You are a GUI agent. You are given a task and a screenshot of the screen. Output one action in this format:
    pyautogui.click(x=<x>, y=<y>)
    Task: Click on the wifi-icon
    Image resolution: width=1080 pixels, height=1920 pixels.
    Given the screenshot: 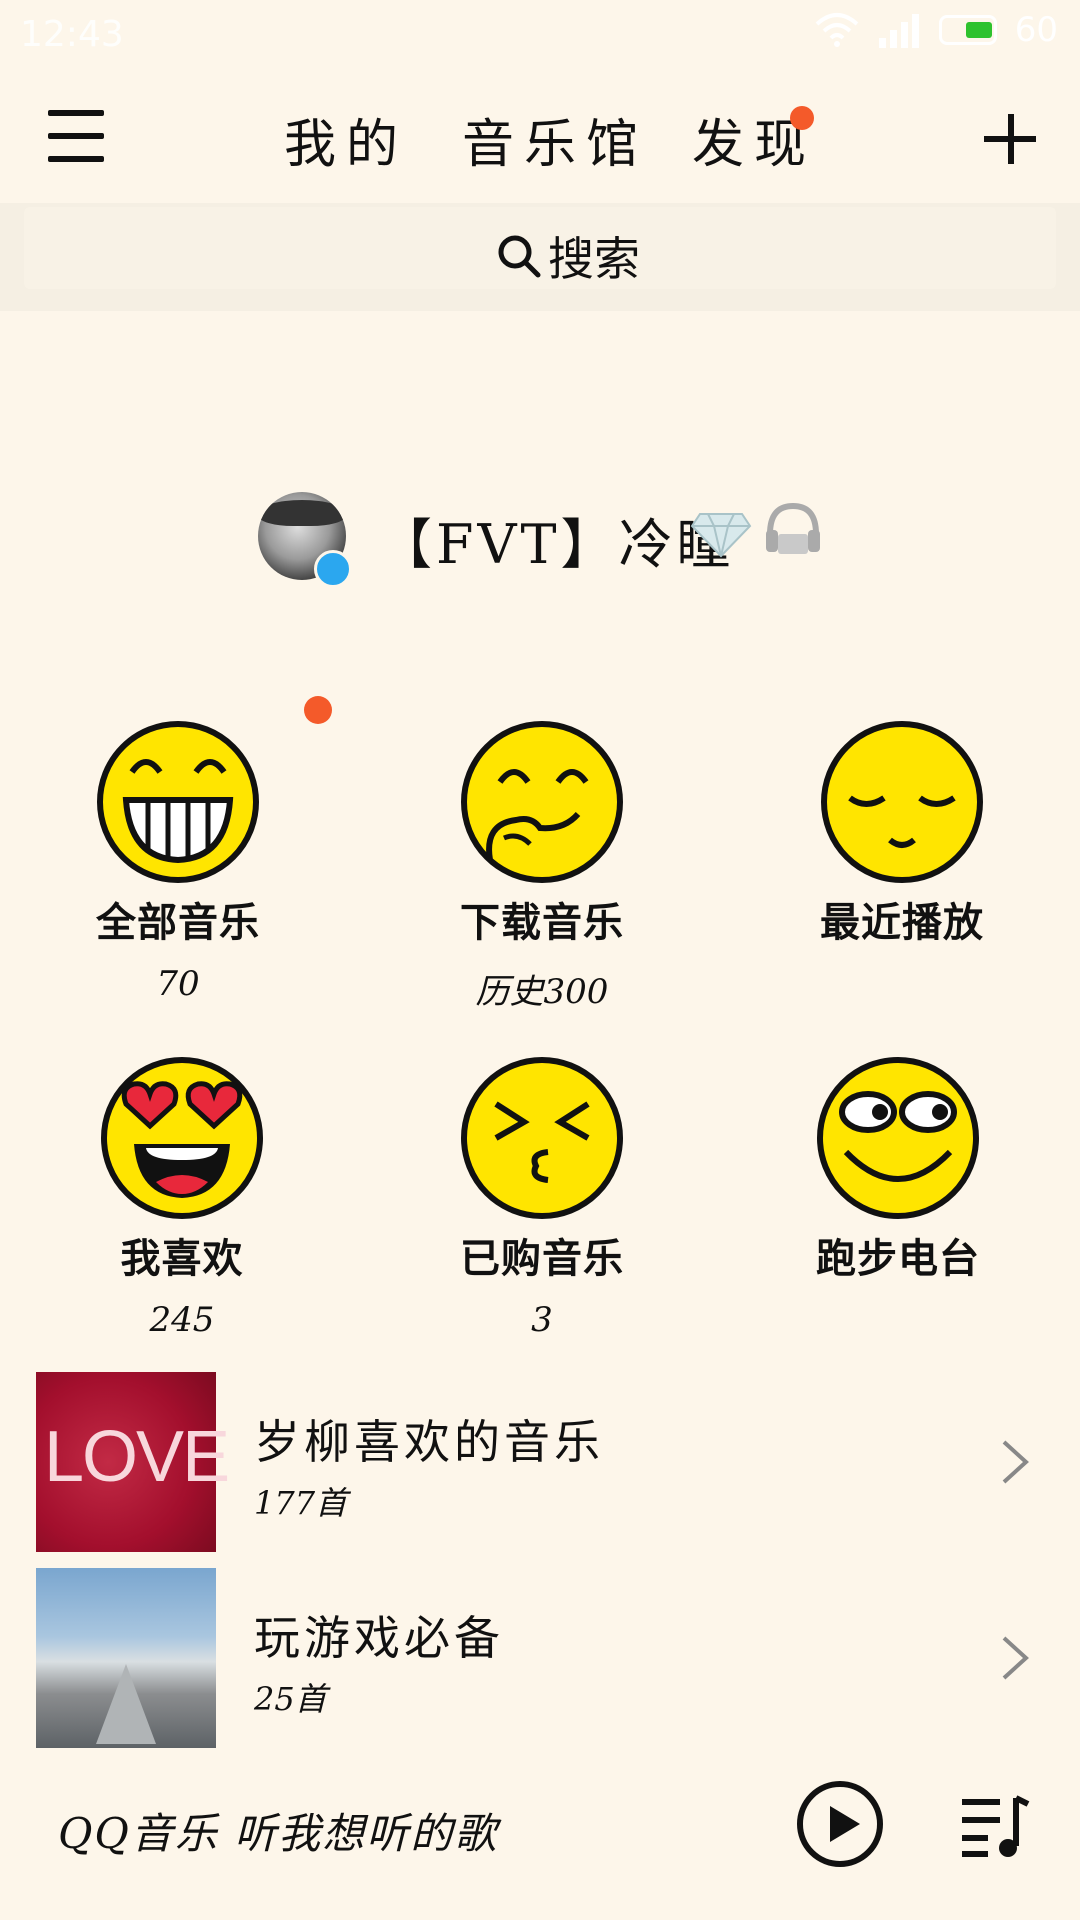 What is the action you would take?
    pyautogui.click(x=837, y=30)
    